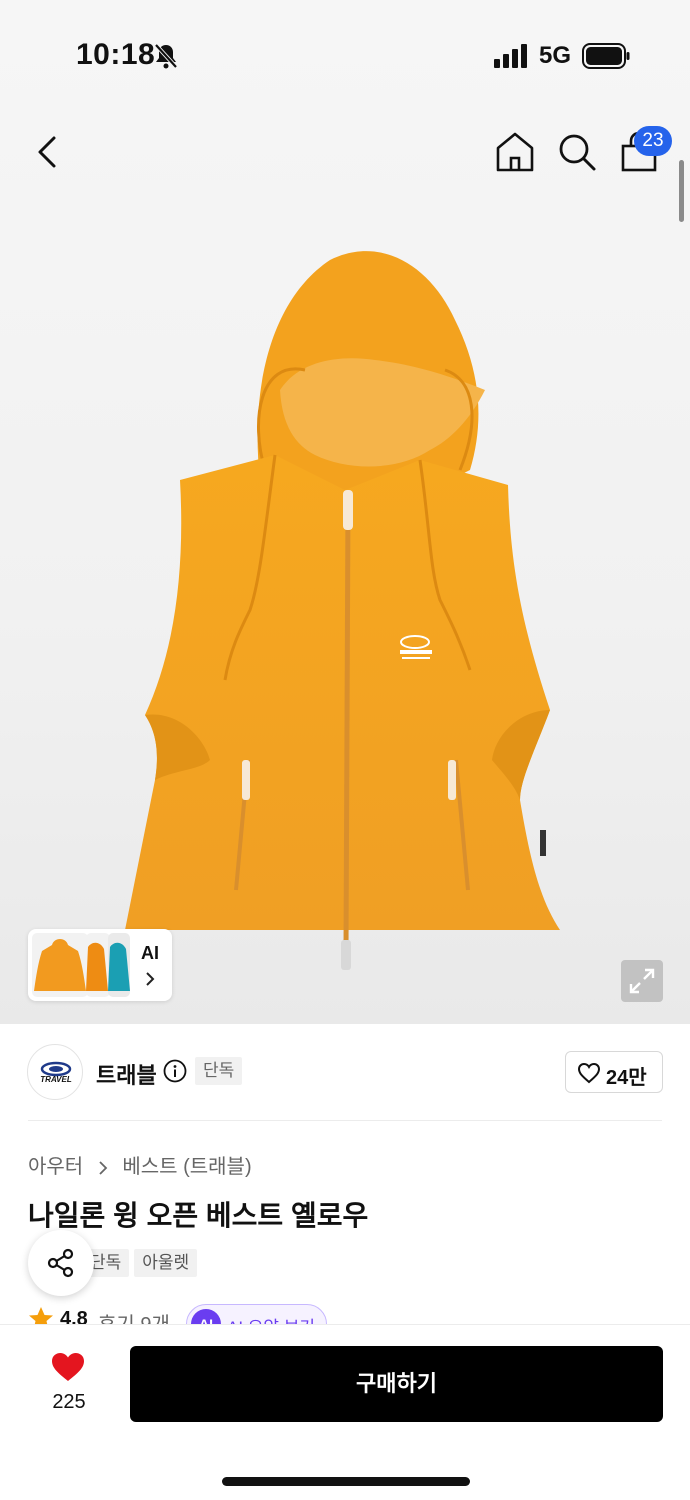 This screenshot has height=1500, width=690. I want to click on heart-filled-icon, so click(68, 1367).